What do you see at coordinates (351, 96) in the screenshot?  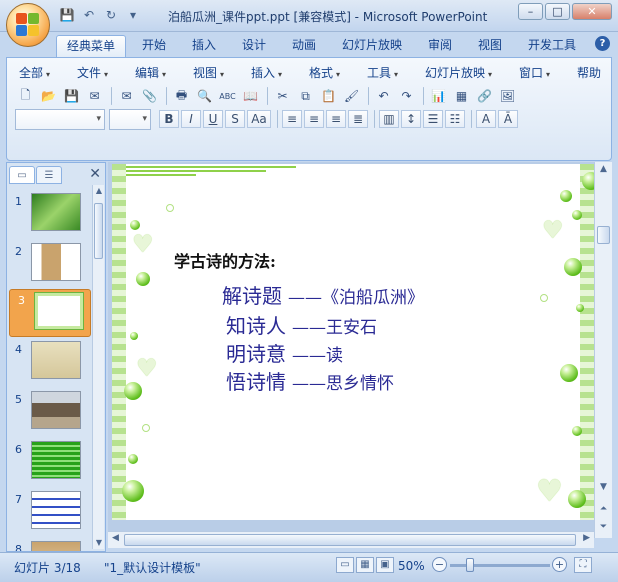 I see `format-painter-icon: 🖌` at bounding box center [351, 96].